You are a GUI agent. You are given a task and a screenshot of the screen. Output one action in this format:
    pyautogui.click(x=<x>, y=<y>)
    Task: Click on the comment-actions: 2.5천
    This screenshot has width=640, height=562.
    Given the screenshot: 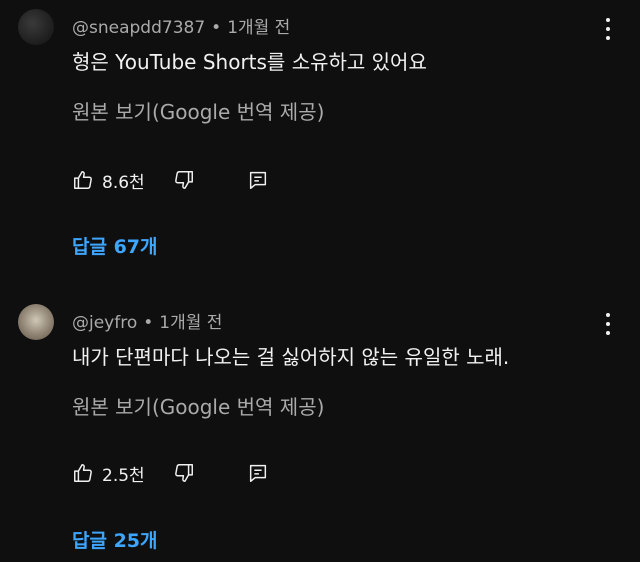 What is the action you would take?
    pyautogui.click(x=170, y=473)
    